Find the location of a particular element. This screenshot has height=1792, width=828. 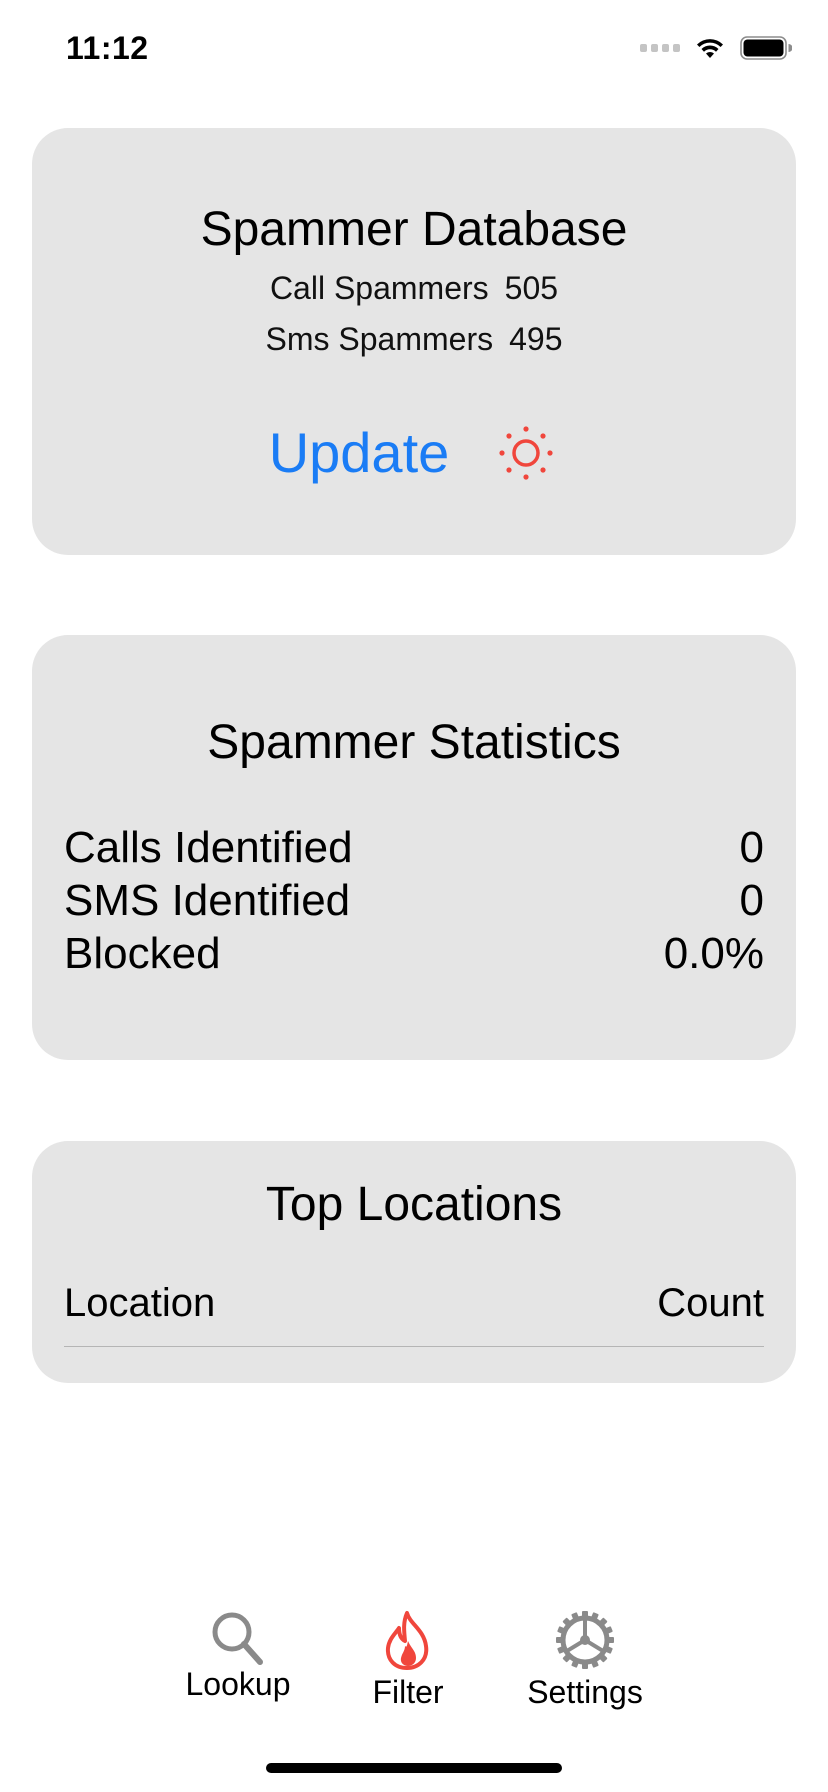

tab-label: Lookup is located at coordinates (238, 1684).